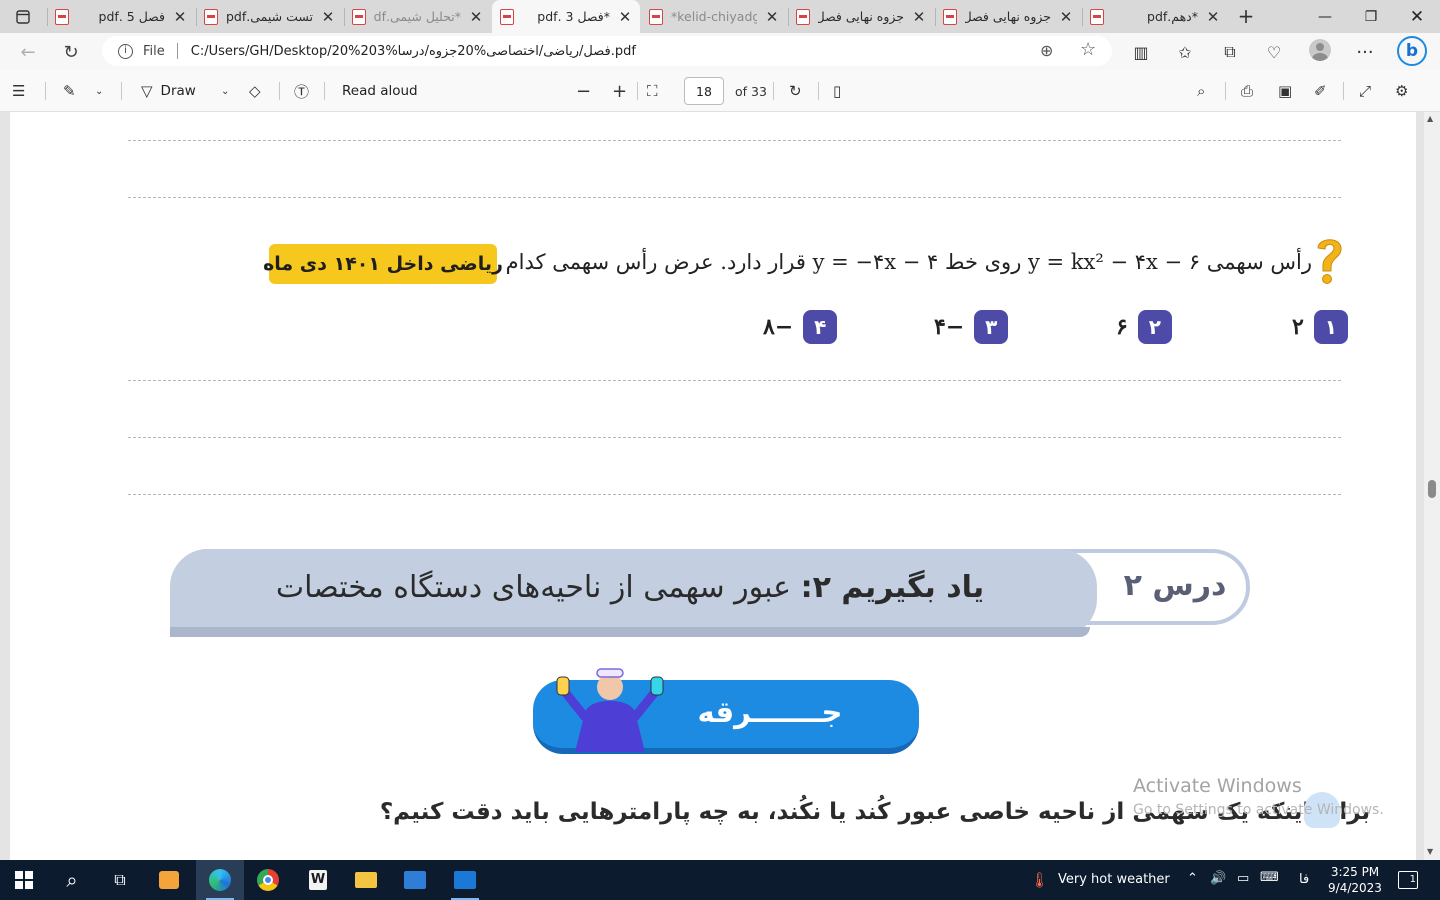  Describe the element at coordinates (1355, 880) in the screenshot. I see `system-clock: 3:25 PM 9/4/2023` at that location.